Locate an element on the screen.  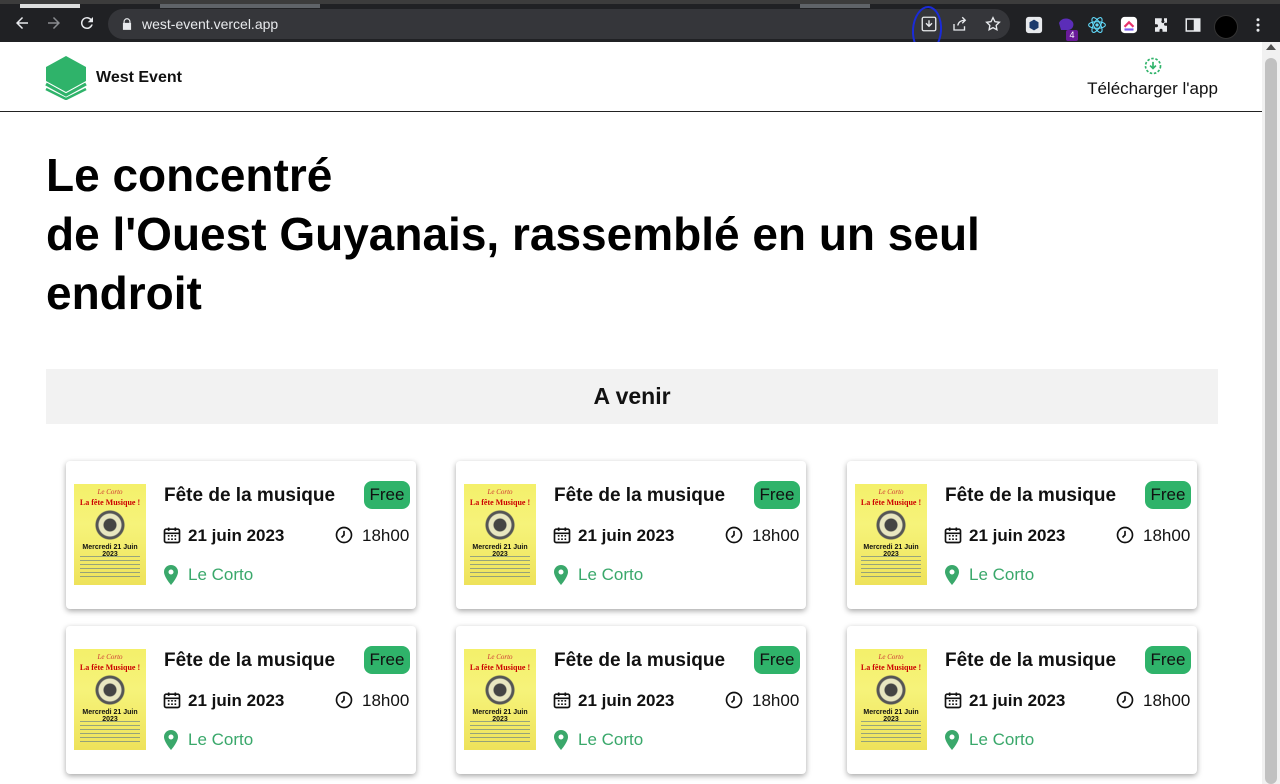
kebab-menu-icon is located at coordinates (1258, 25).